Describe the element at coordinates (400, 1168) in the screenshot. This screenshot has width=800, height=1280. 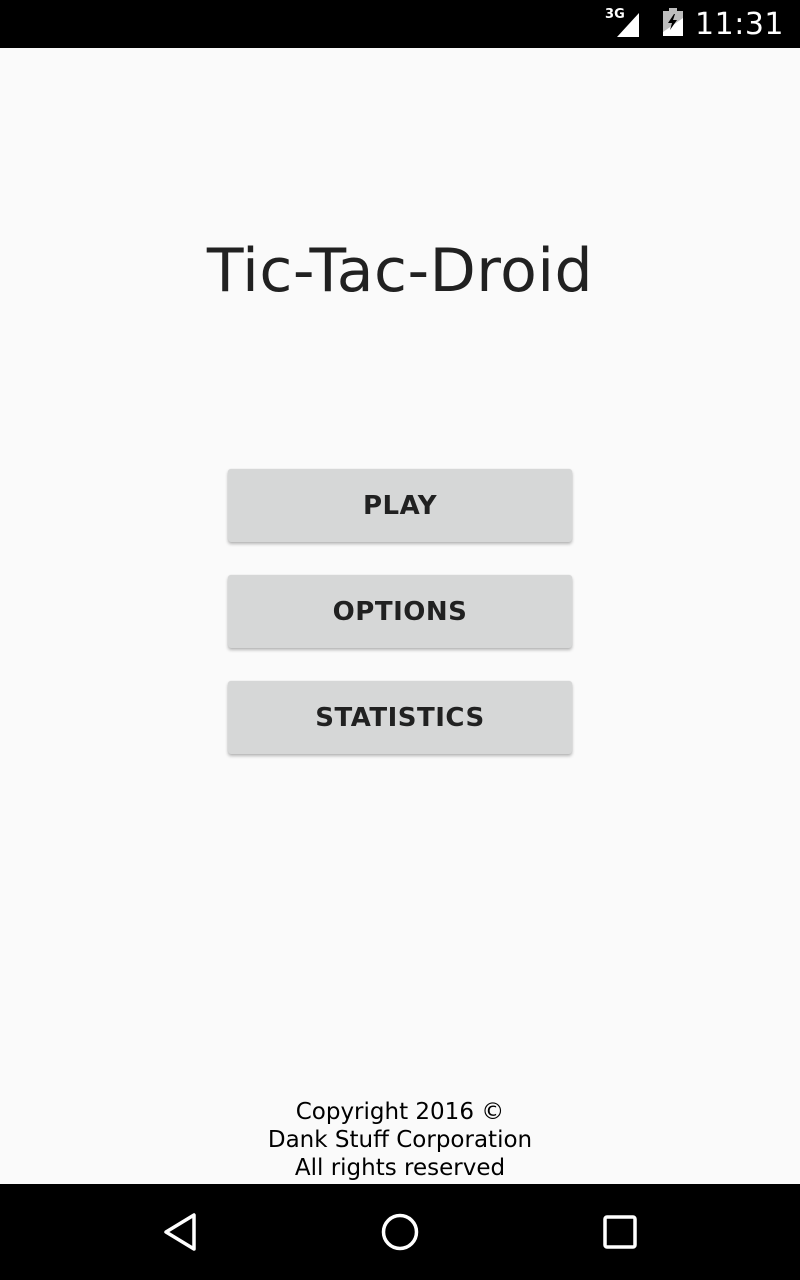
I see `rights-line: All rights reserved` at that location.